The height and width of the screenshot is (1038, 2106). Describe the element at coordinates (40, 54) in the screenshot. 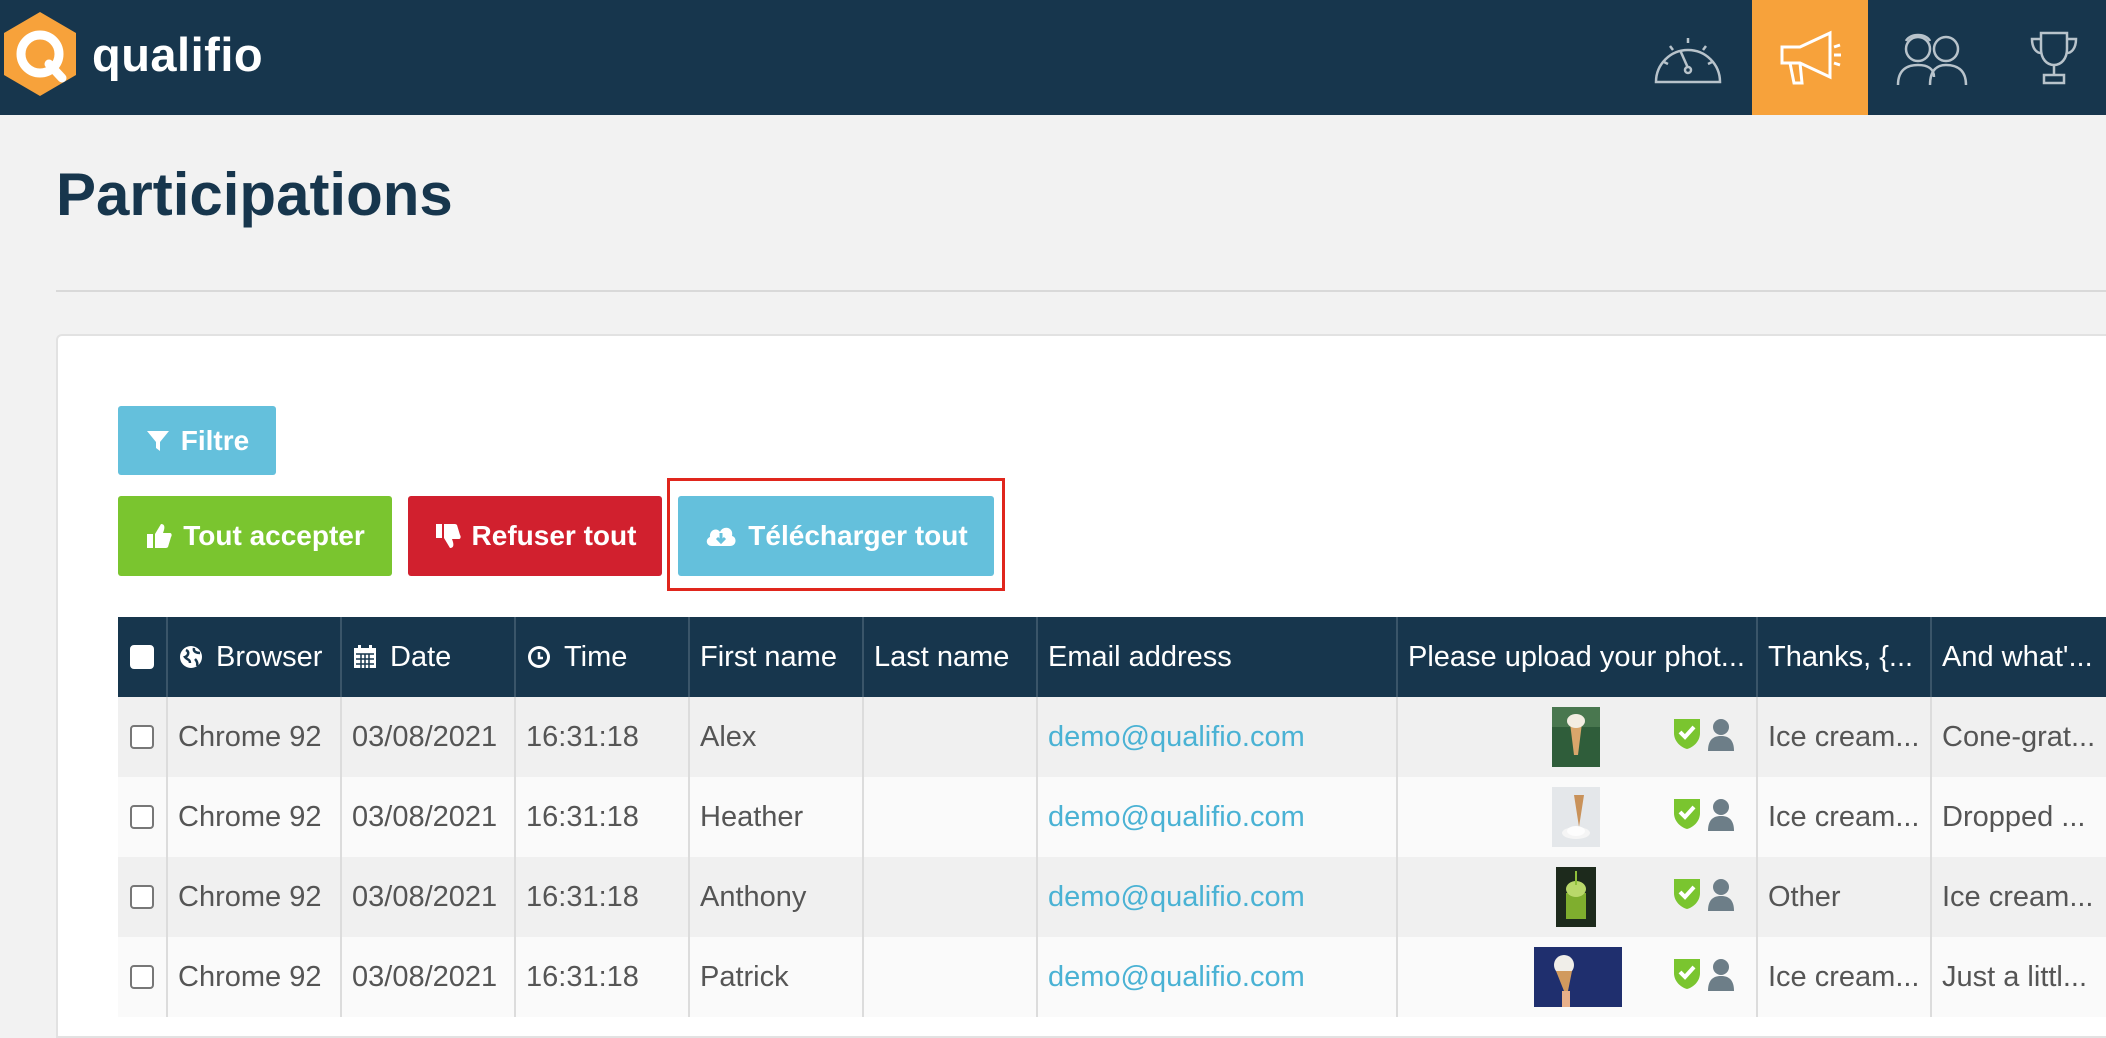

I see `qualifio-logo-icon` at that location.